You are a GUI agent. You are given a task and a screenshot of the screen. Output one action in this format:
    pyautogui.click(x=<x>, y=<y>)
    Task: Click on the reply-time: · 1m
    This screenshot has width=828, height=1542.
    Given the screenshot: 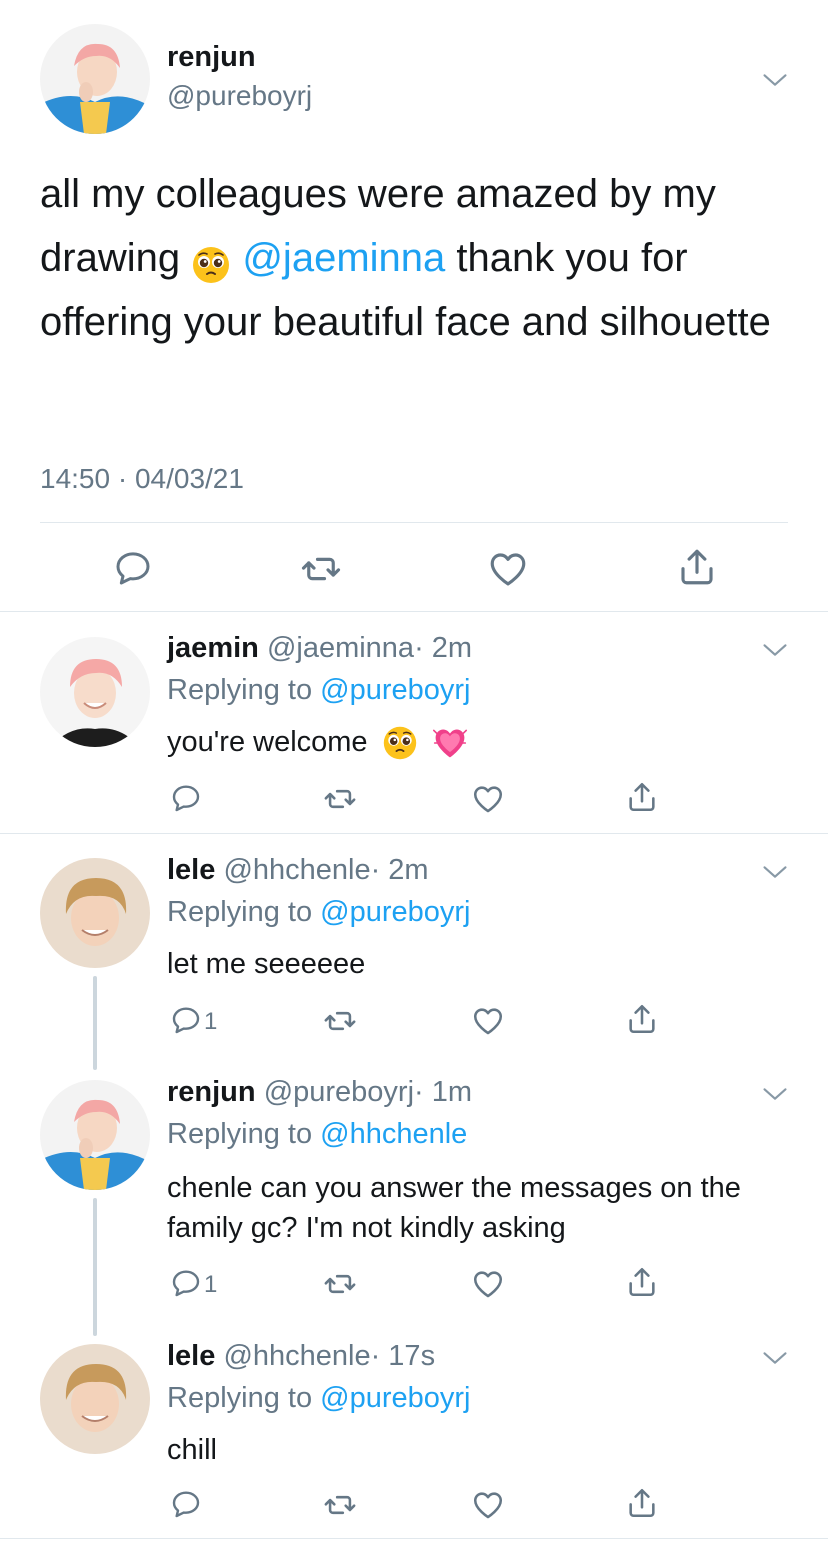 What is the action you would take?
    pyautogui.click(x=443, y=1092)
    